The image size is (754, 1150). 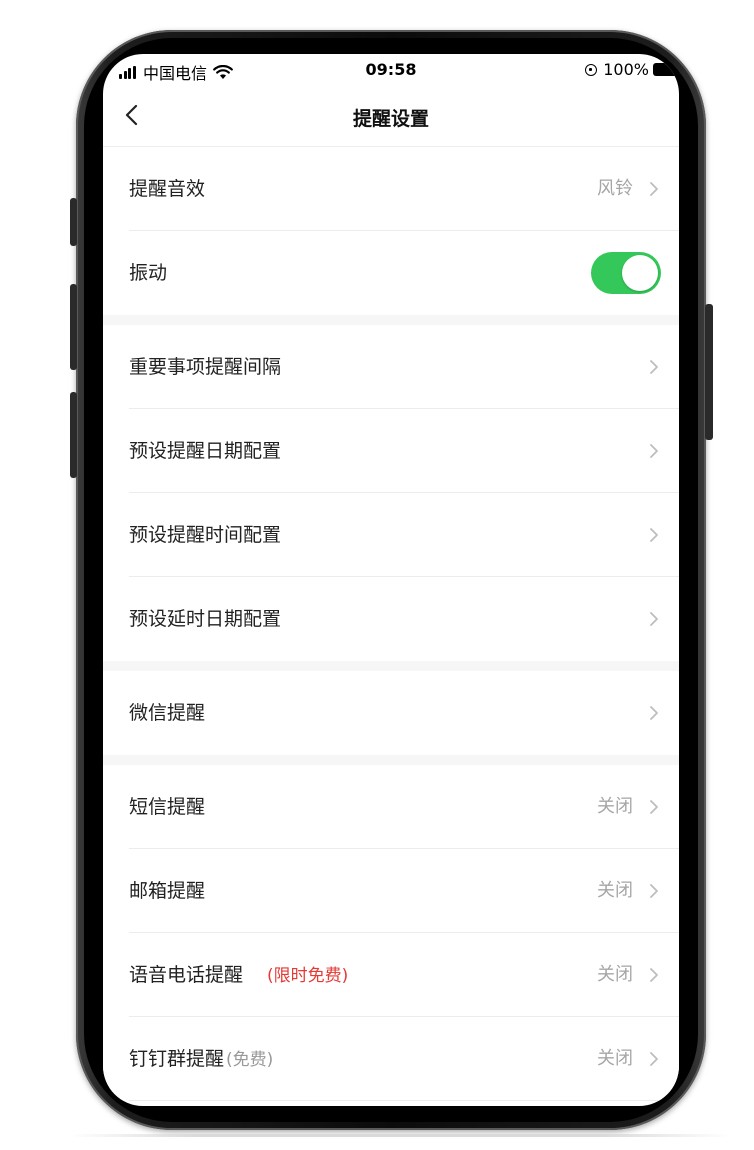 What do you see at coordinates (391, 891) in the screenshot?
I see `setting-row-email: 邮箱提醒 关闭` at bounding box center [391, 891].